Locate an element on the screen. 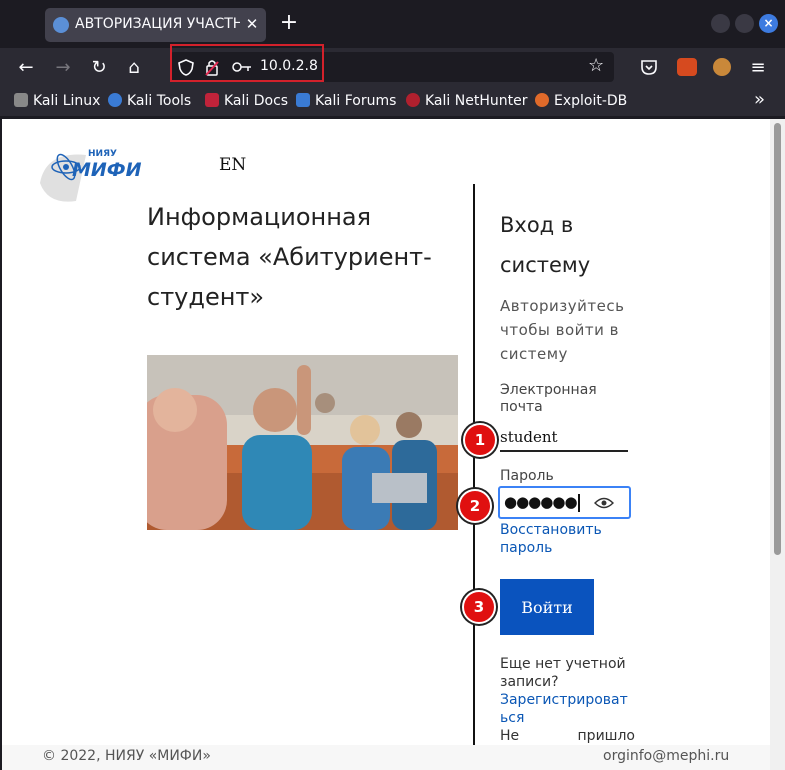  page-scrollbar is located at coordinates (777, 444).